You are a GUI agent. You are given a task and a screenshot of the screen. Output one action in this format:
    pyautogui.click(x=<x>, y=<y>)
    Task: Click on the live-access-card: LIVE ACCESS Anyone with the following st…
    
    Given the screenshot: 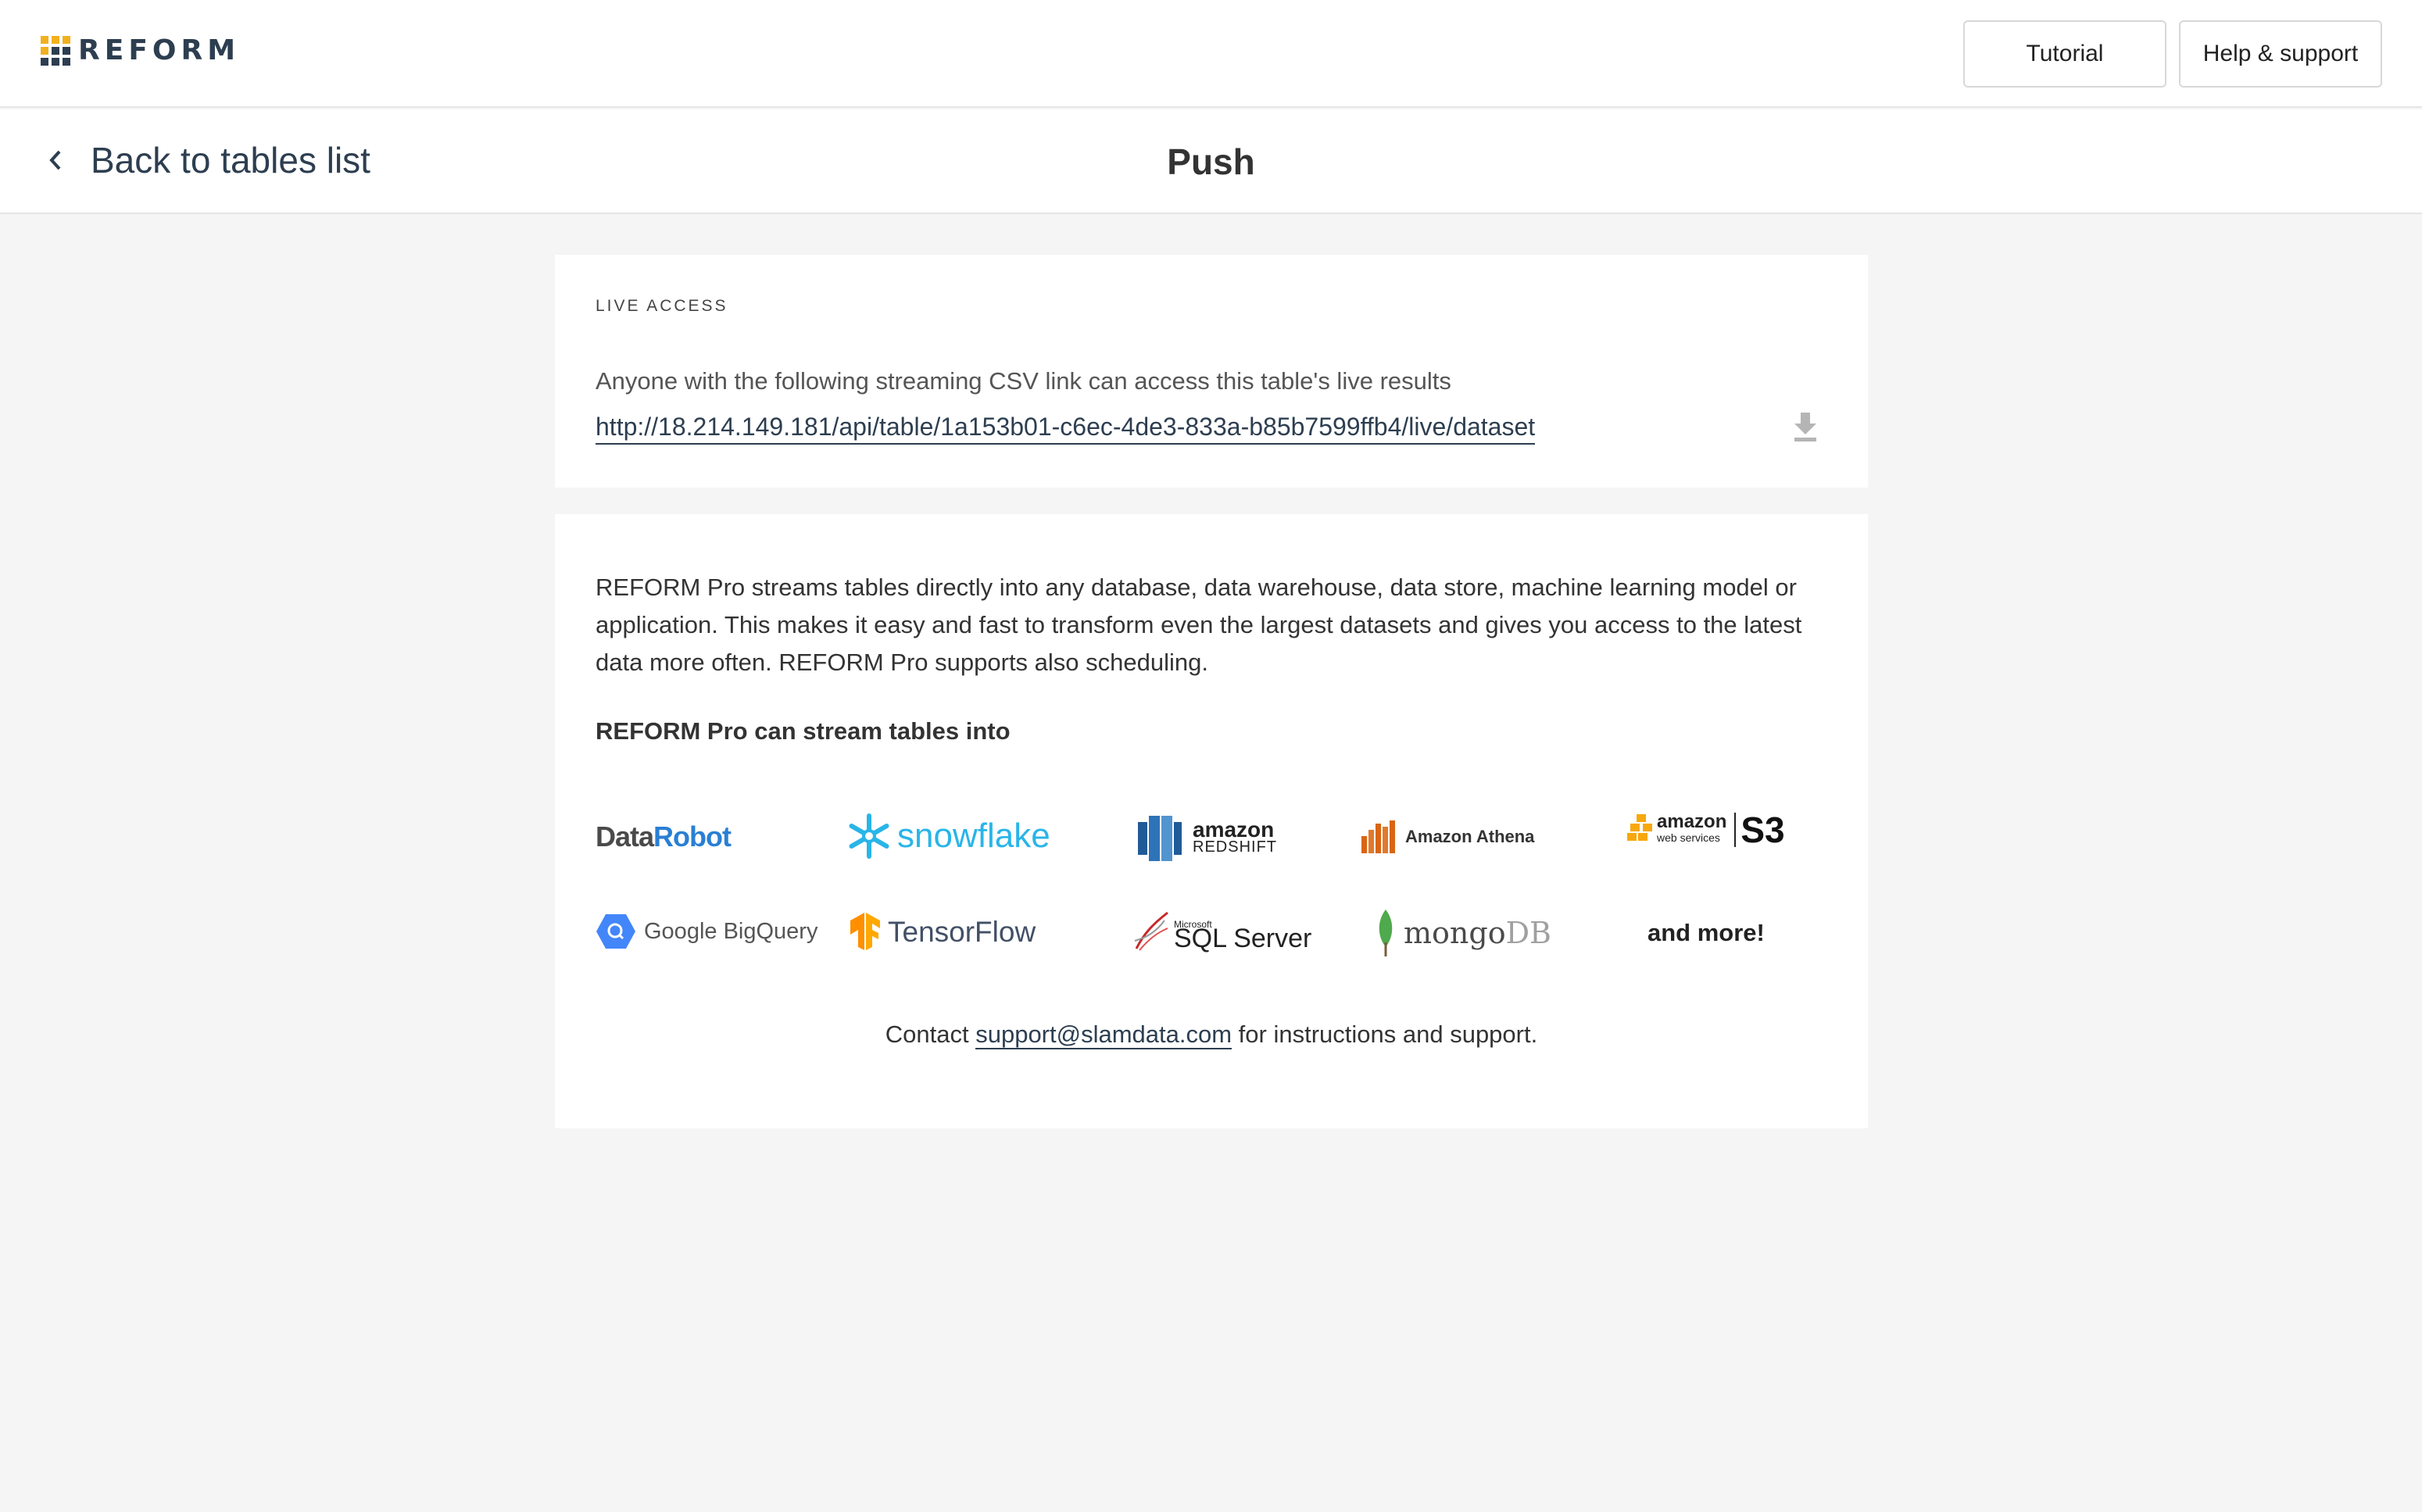 What is the action you would take?
    pyautogui.click(x=1211, y=371)
    